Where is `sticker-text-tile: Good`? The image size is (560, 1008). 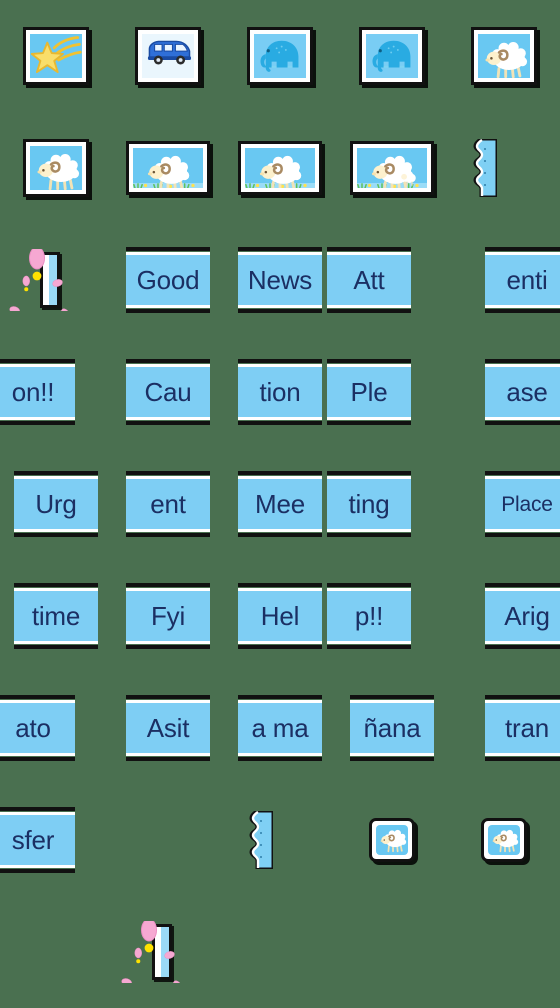 sticker-text-tile: Good is located at coordinates (168, 280).